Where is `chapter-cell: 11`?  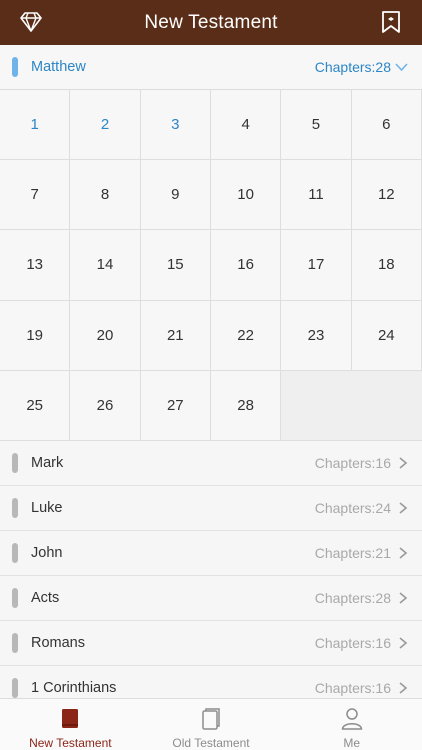 chapter-cell: 11 is located at coordinates (316, 195).